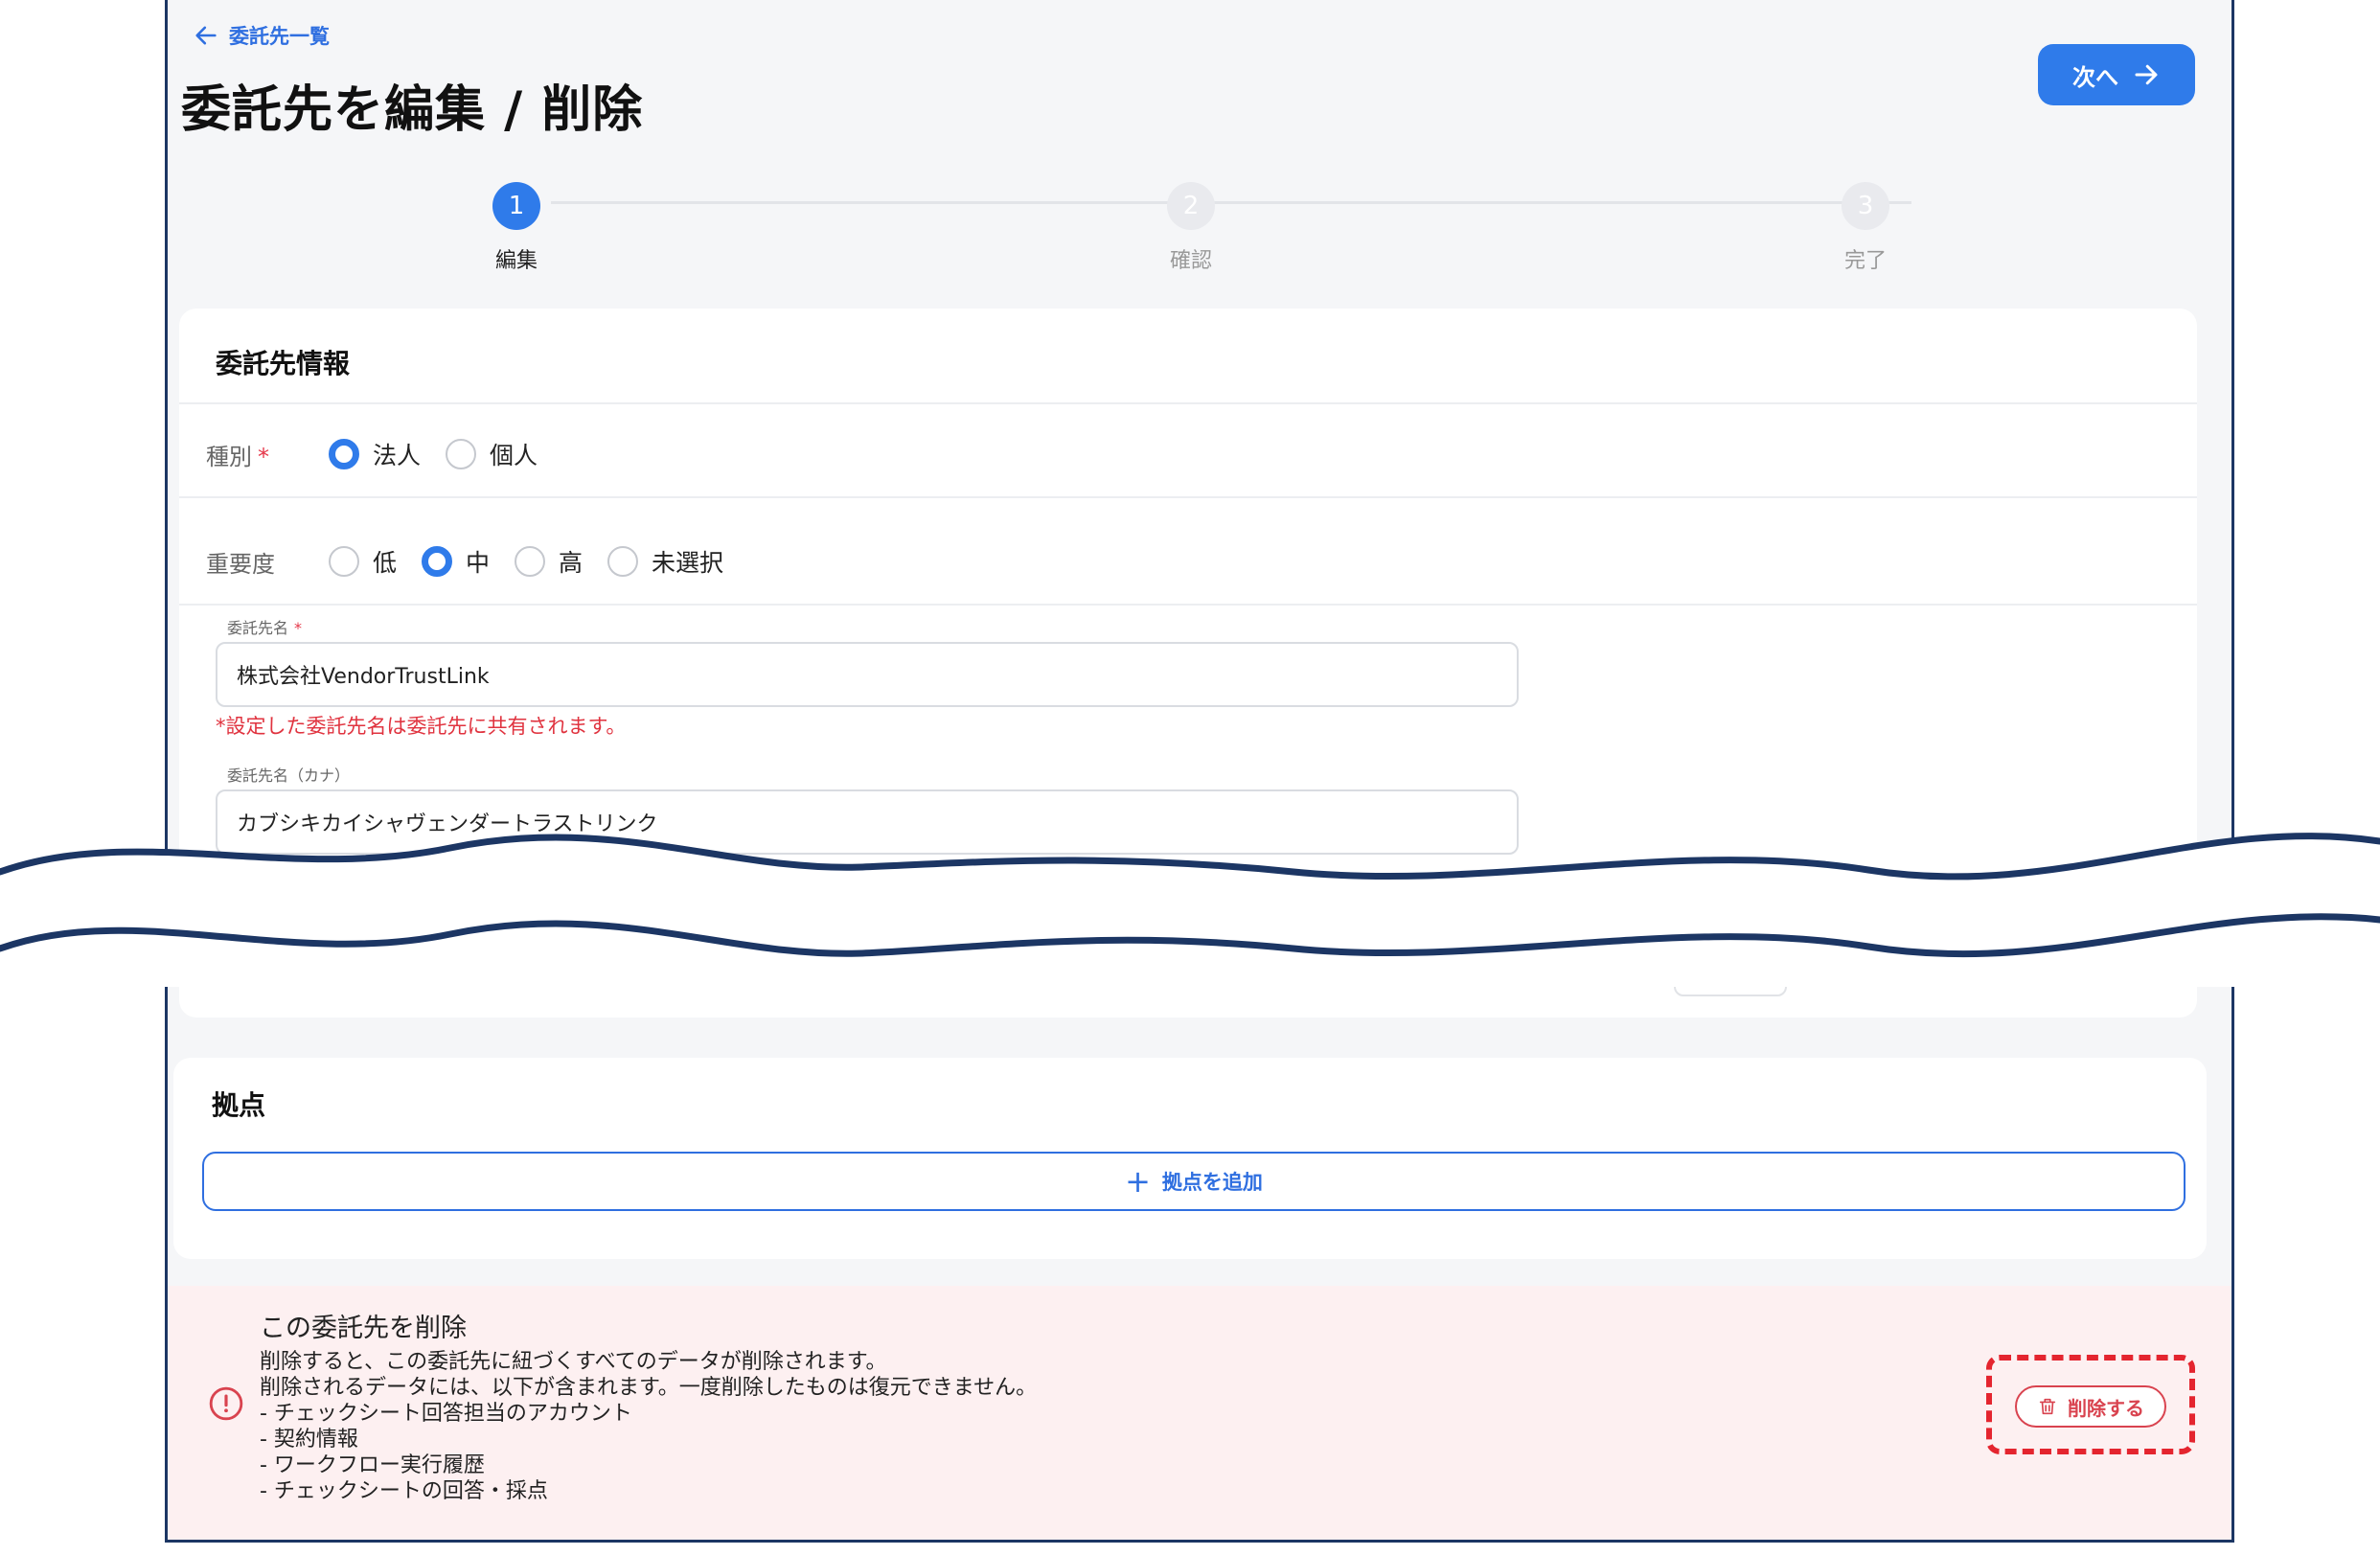 The image size is (2380, 1555). I want to click on vendor-name-kana-input, so click(868, 822).